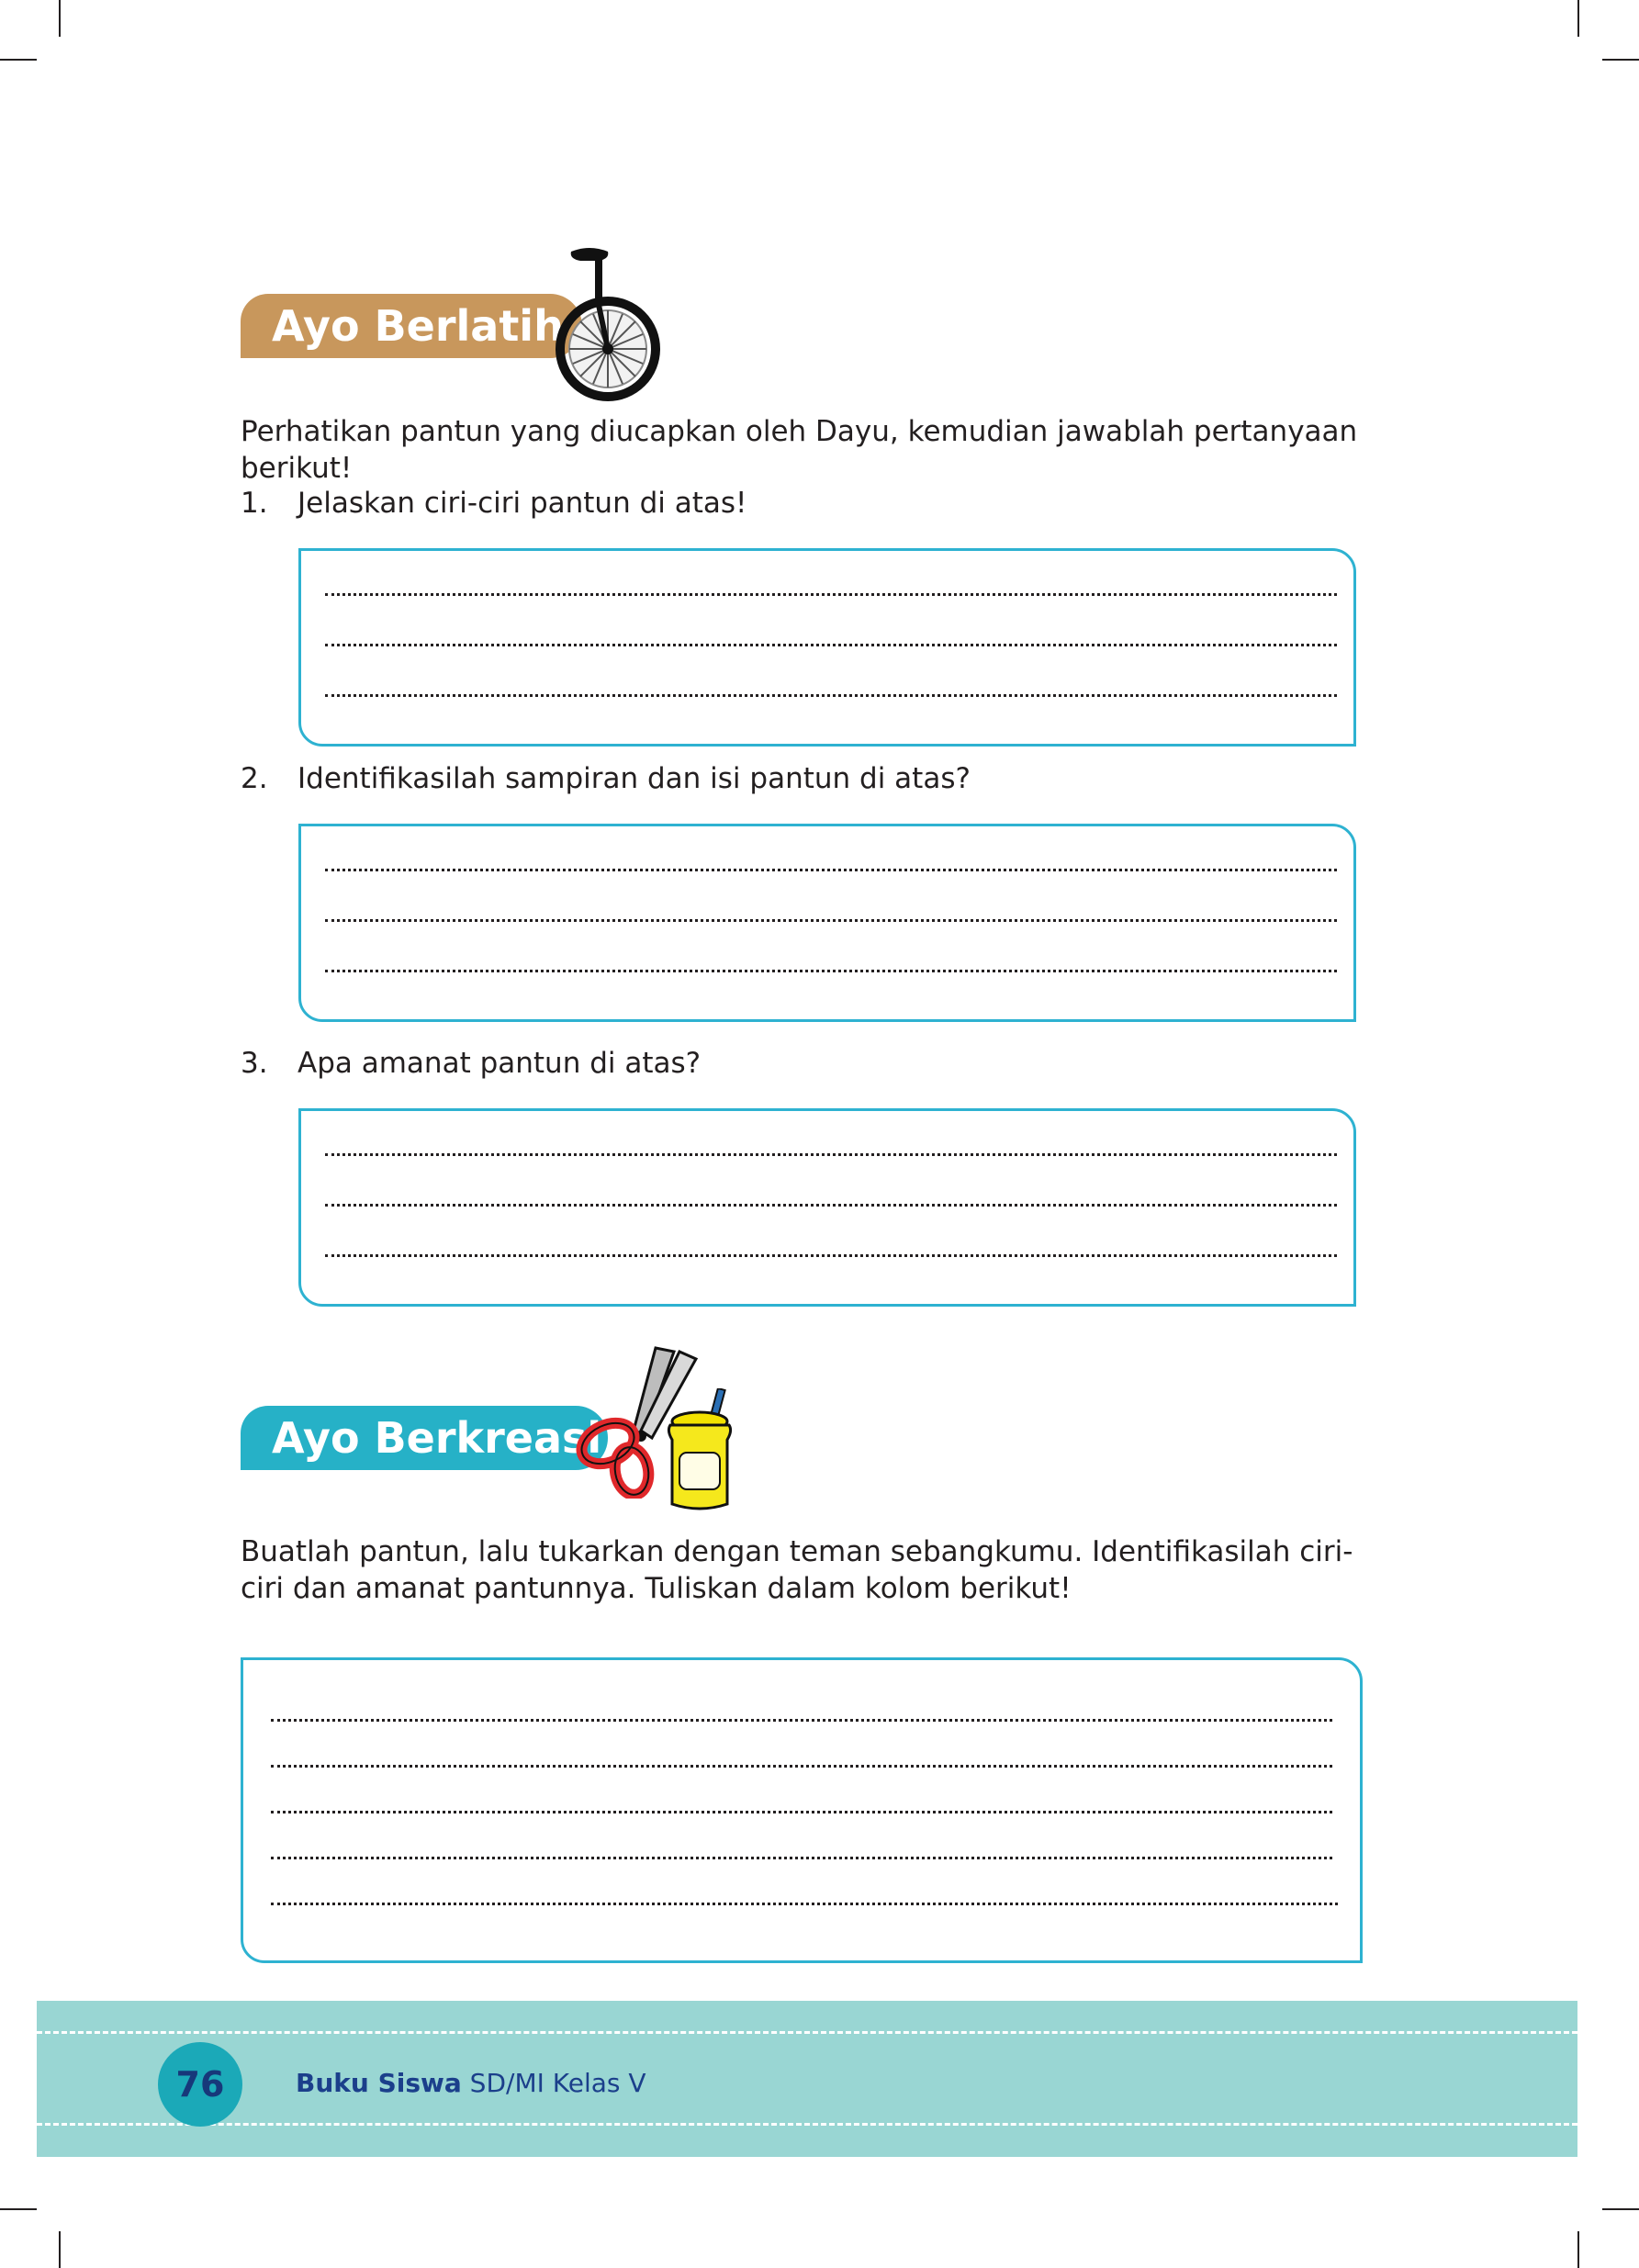 The image size is (1639, 2268). What do you see at coordinates (254, 779) in the screenshot?
I see `question-number: 2.` at bounding box center [254, 779].